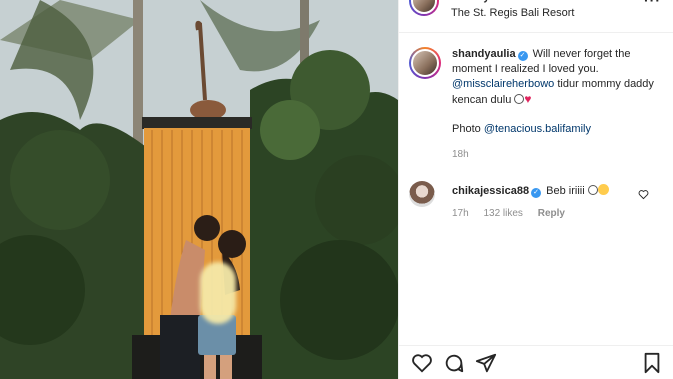  Describe the element at coordinates (643, 196) in the screenshot. I see `comment-like-heart-icon` at that location.